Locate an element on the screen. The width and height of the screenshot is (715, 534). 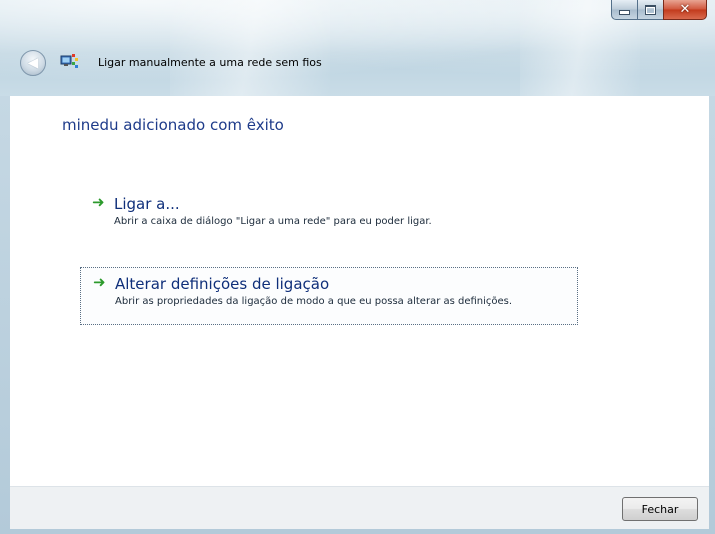
close-window-button: ✕ is located at coordinates (685, 10).